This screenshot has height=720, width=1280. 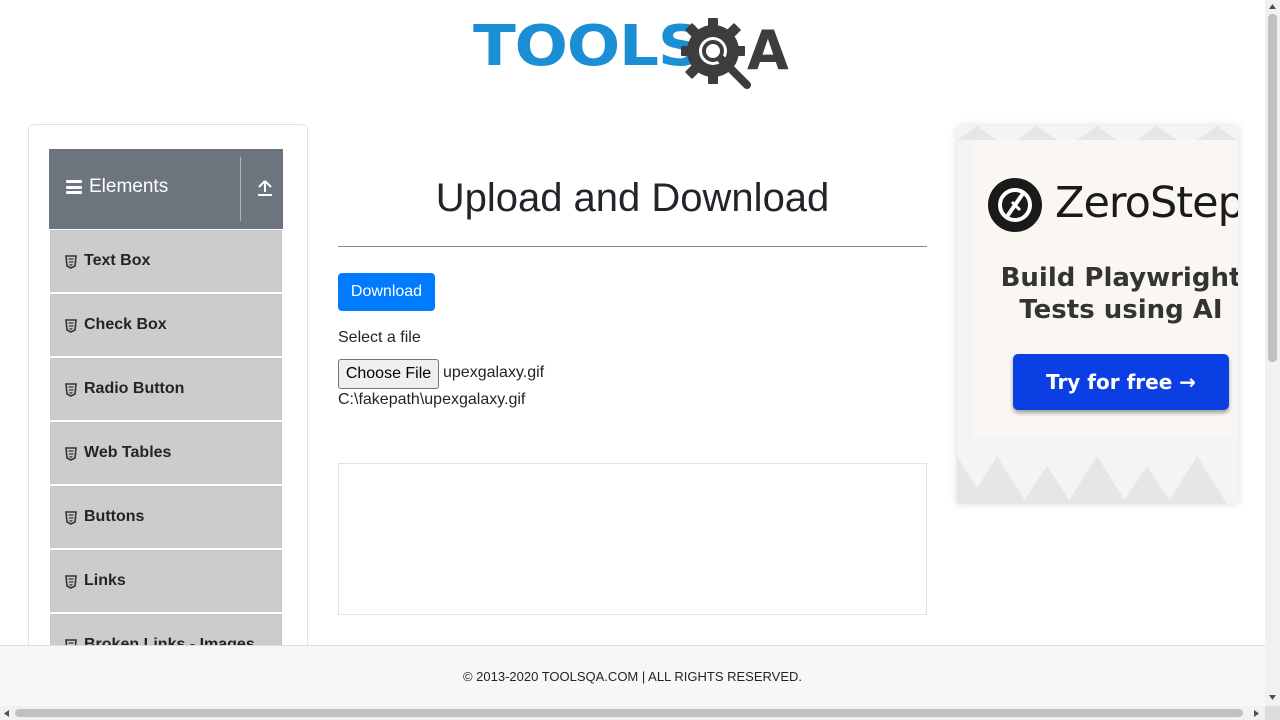 I want to click on ad-headline-line1: Build Playwright, so click(x=1119, y=278).